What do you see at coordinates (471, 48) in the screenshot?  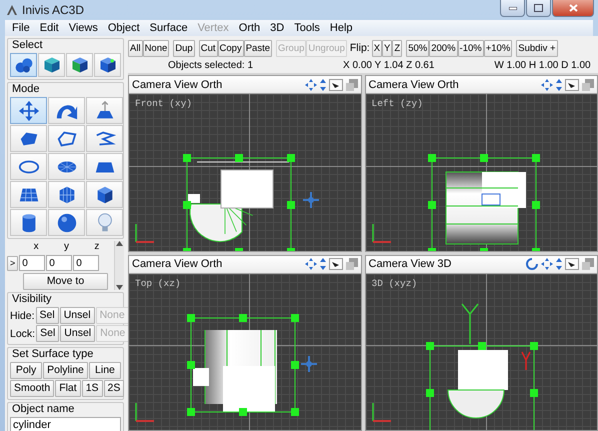 I see `toolbar-button: -10%` at bounding box center [471, 48].